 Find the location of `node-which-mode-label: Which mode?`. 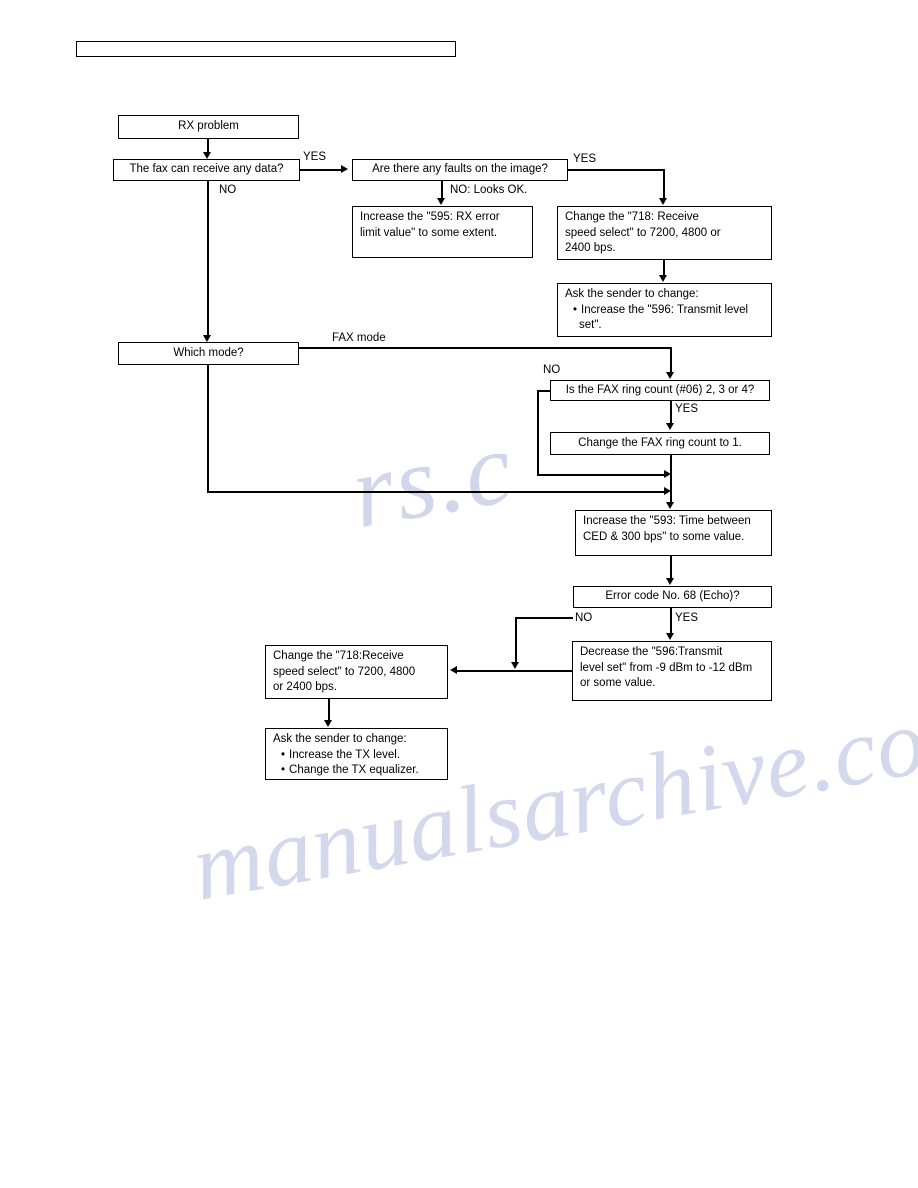

node-which-mode-label: Which mode? is located at coordinates (208, 352).